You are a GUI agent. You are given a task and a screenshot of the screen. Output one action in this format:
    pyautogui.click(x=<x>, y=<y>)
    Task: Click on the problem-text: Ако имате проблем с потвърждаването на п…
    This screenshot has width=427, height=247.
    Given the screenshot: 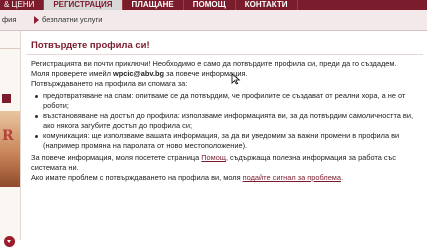 What is the action you would take?
    pyautogui.click(x=227, y=178)
    